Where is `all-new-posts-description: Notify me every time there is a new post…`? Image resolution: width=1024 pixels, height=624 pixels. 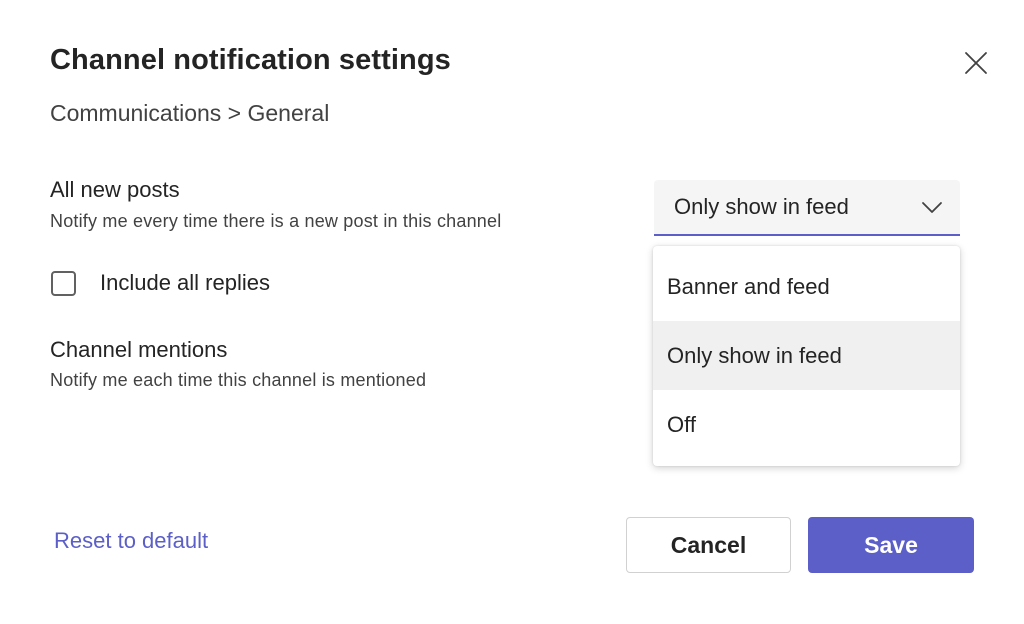 all-new-posts-description: Notify me every time there is a new post… is located at coordinates (276, 221).